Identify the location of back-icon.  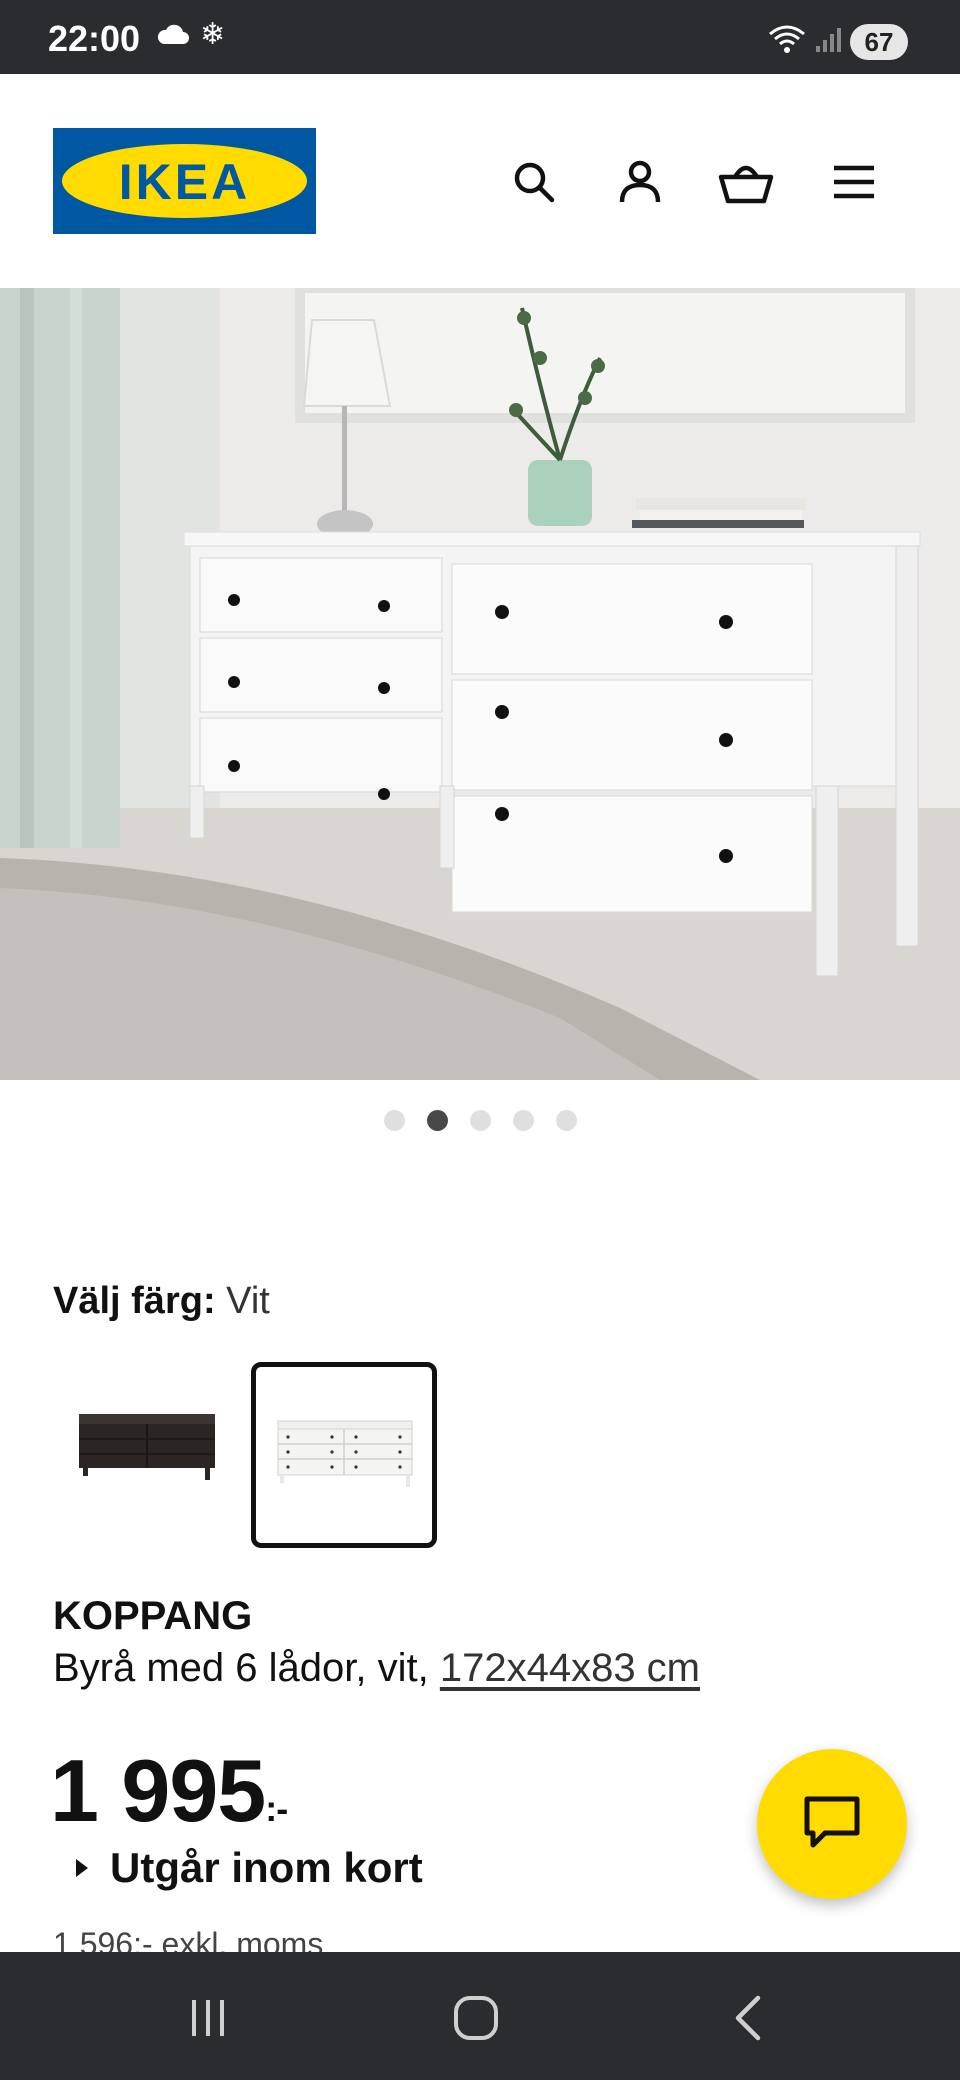
(748, 2018).